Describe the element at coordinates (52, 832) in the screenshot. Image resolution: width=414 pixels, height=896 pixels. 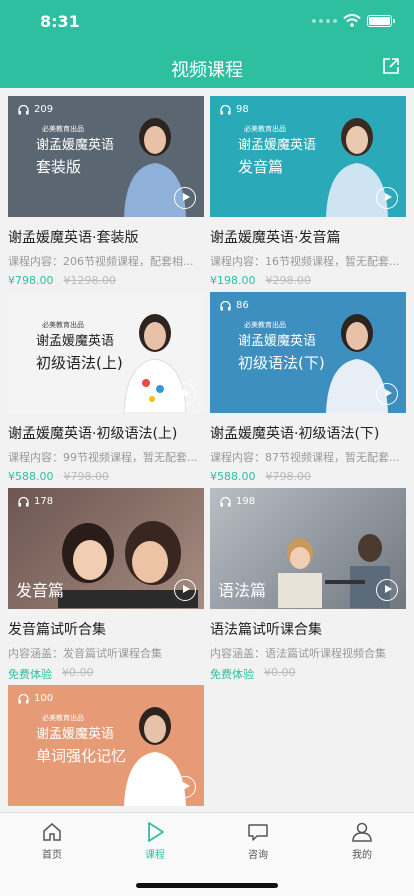
I see `home-icon` at that location.